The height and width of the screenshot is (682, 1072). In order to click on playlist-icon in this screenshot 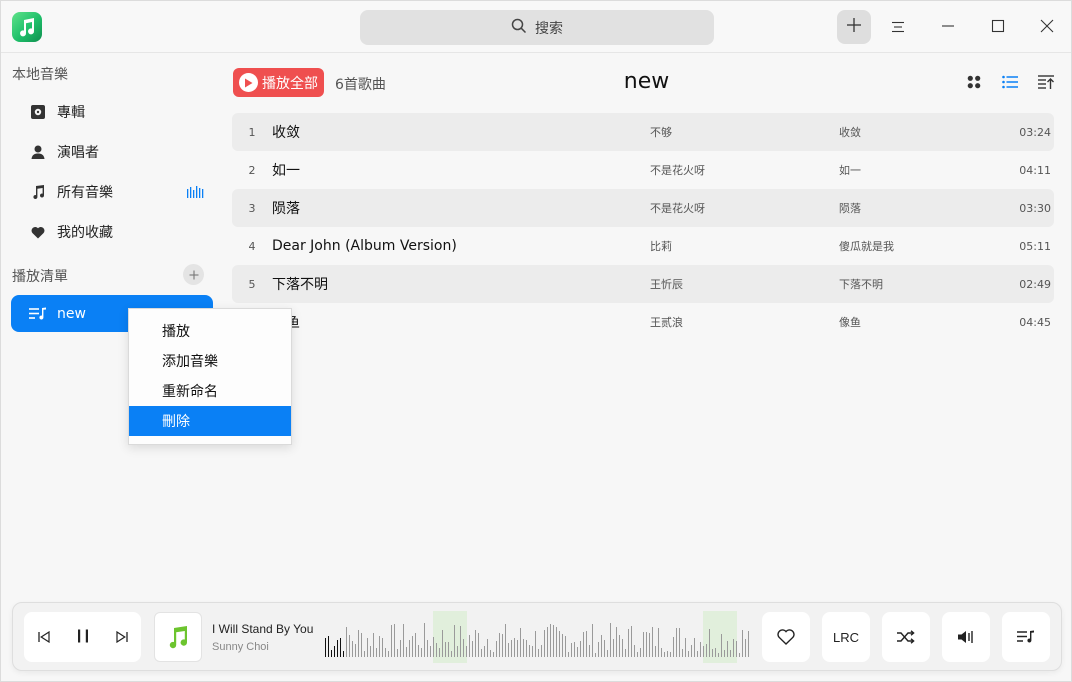, I will do `click(38, 314)`.